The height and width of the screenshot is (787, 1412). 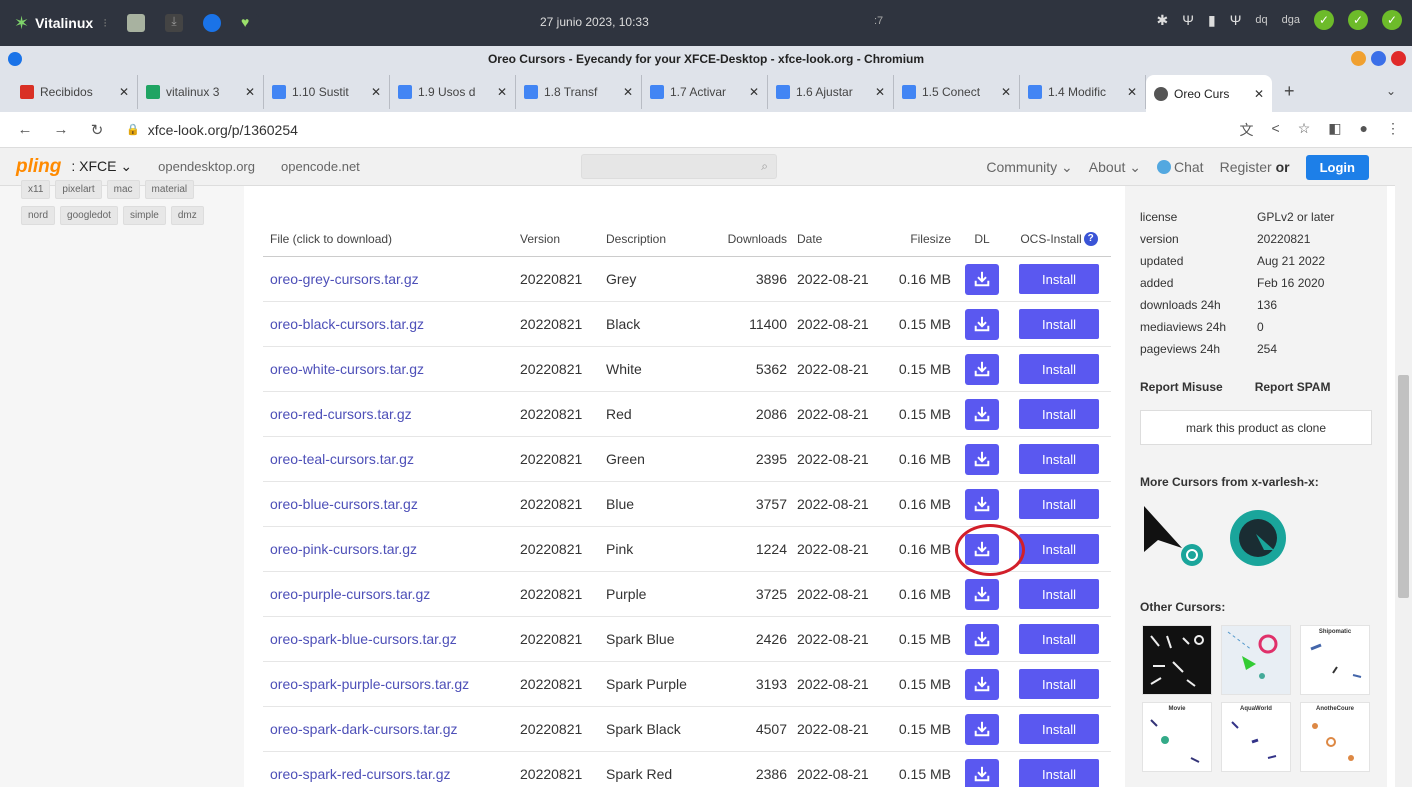 I want to click on reload-icon: ↻, so click(x=97, y=130).